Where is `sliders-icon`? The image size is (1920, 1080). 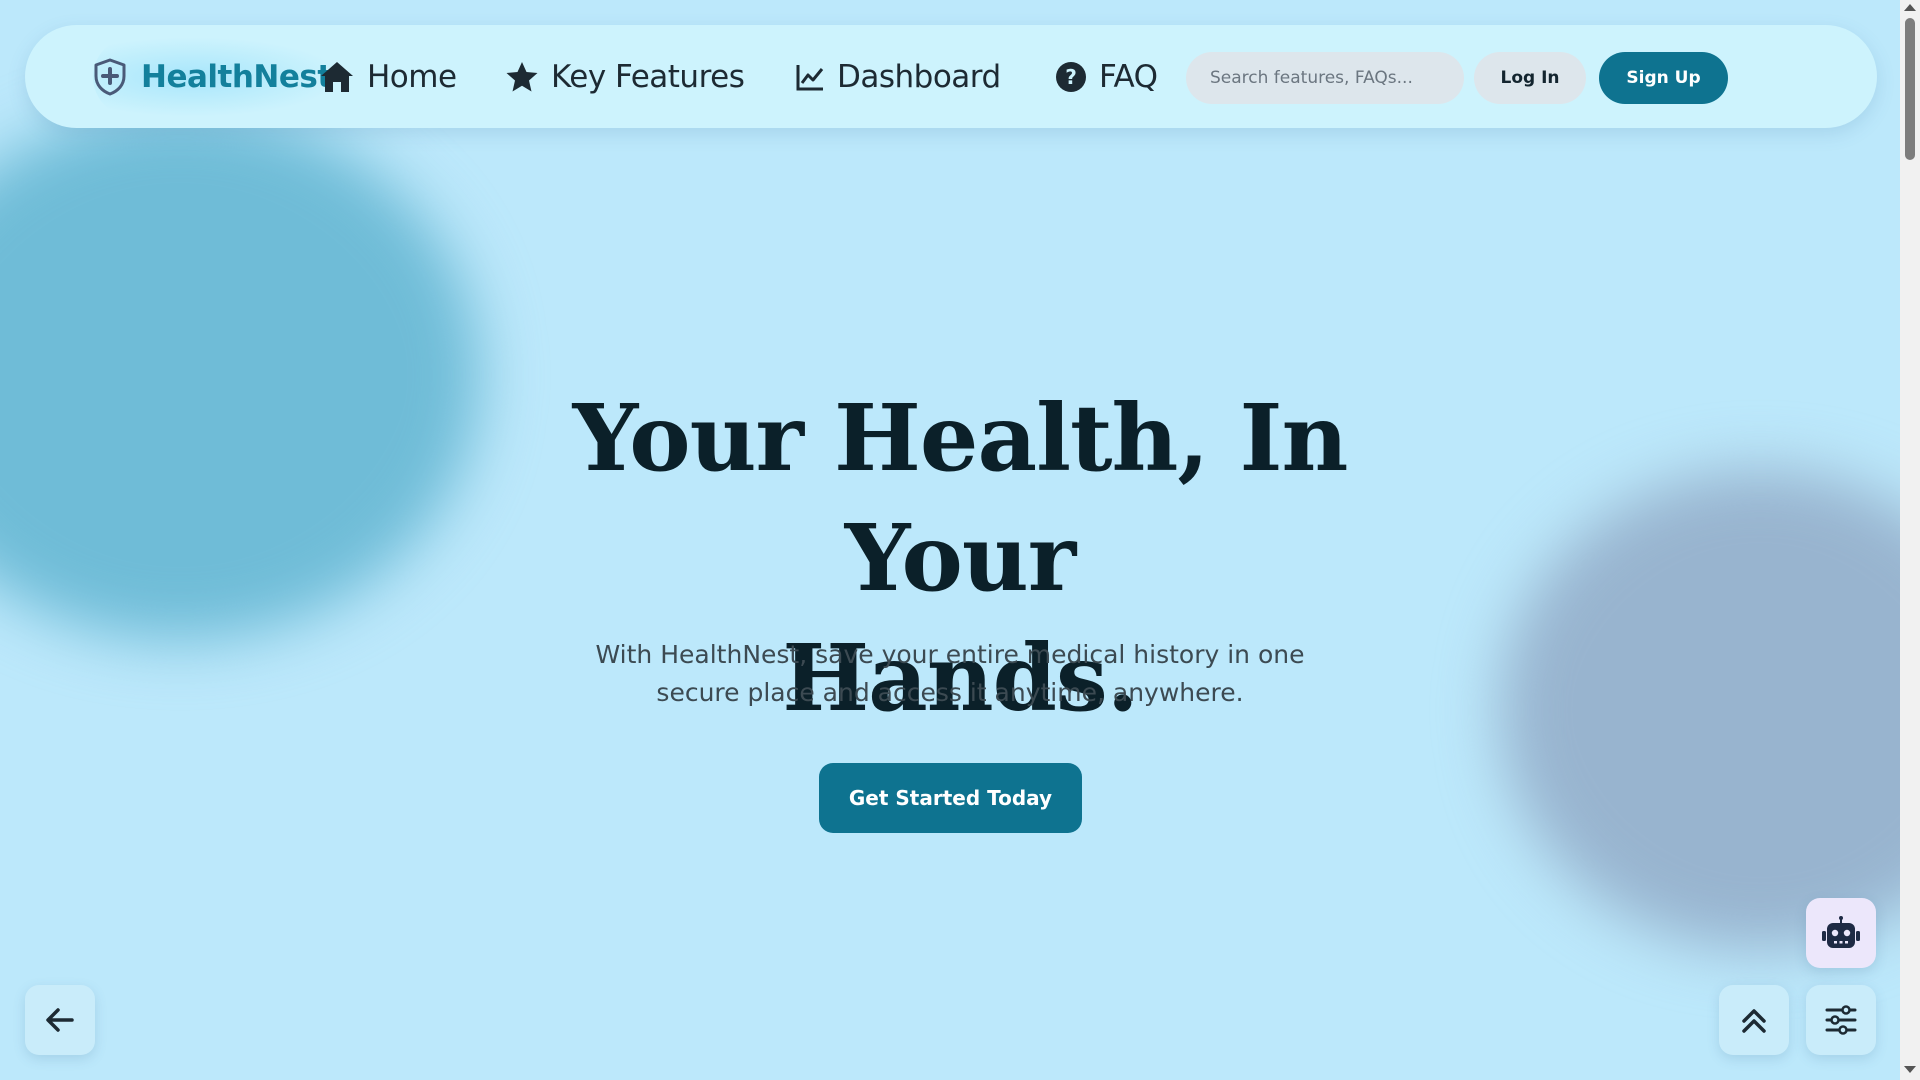
sliders-icon is located at coordinates (1841, 1020).